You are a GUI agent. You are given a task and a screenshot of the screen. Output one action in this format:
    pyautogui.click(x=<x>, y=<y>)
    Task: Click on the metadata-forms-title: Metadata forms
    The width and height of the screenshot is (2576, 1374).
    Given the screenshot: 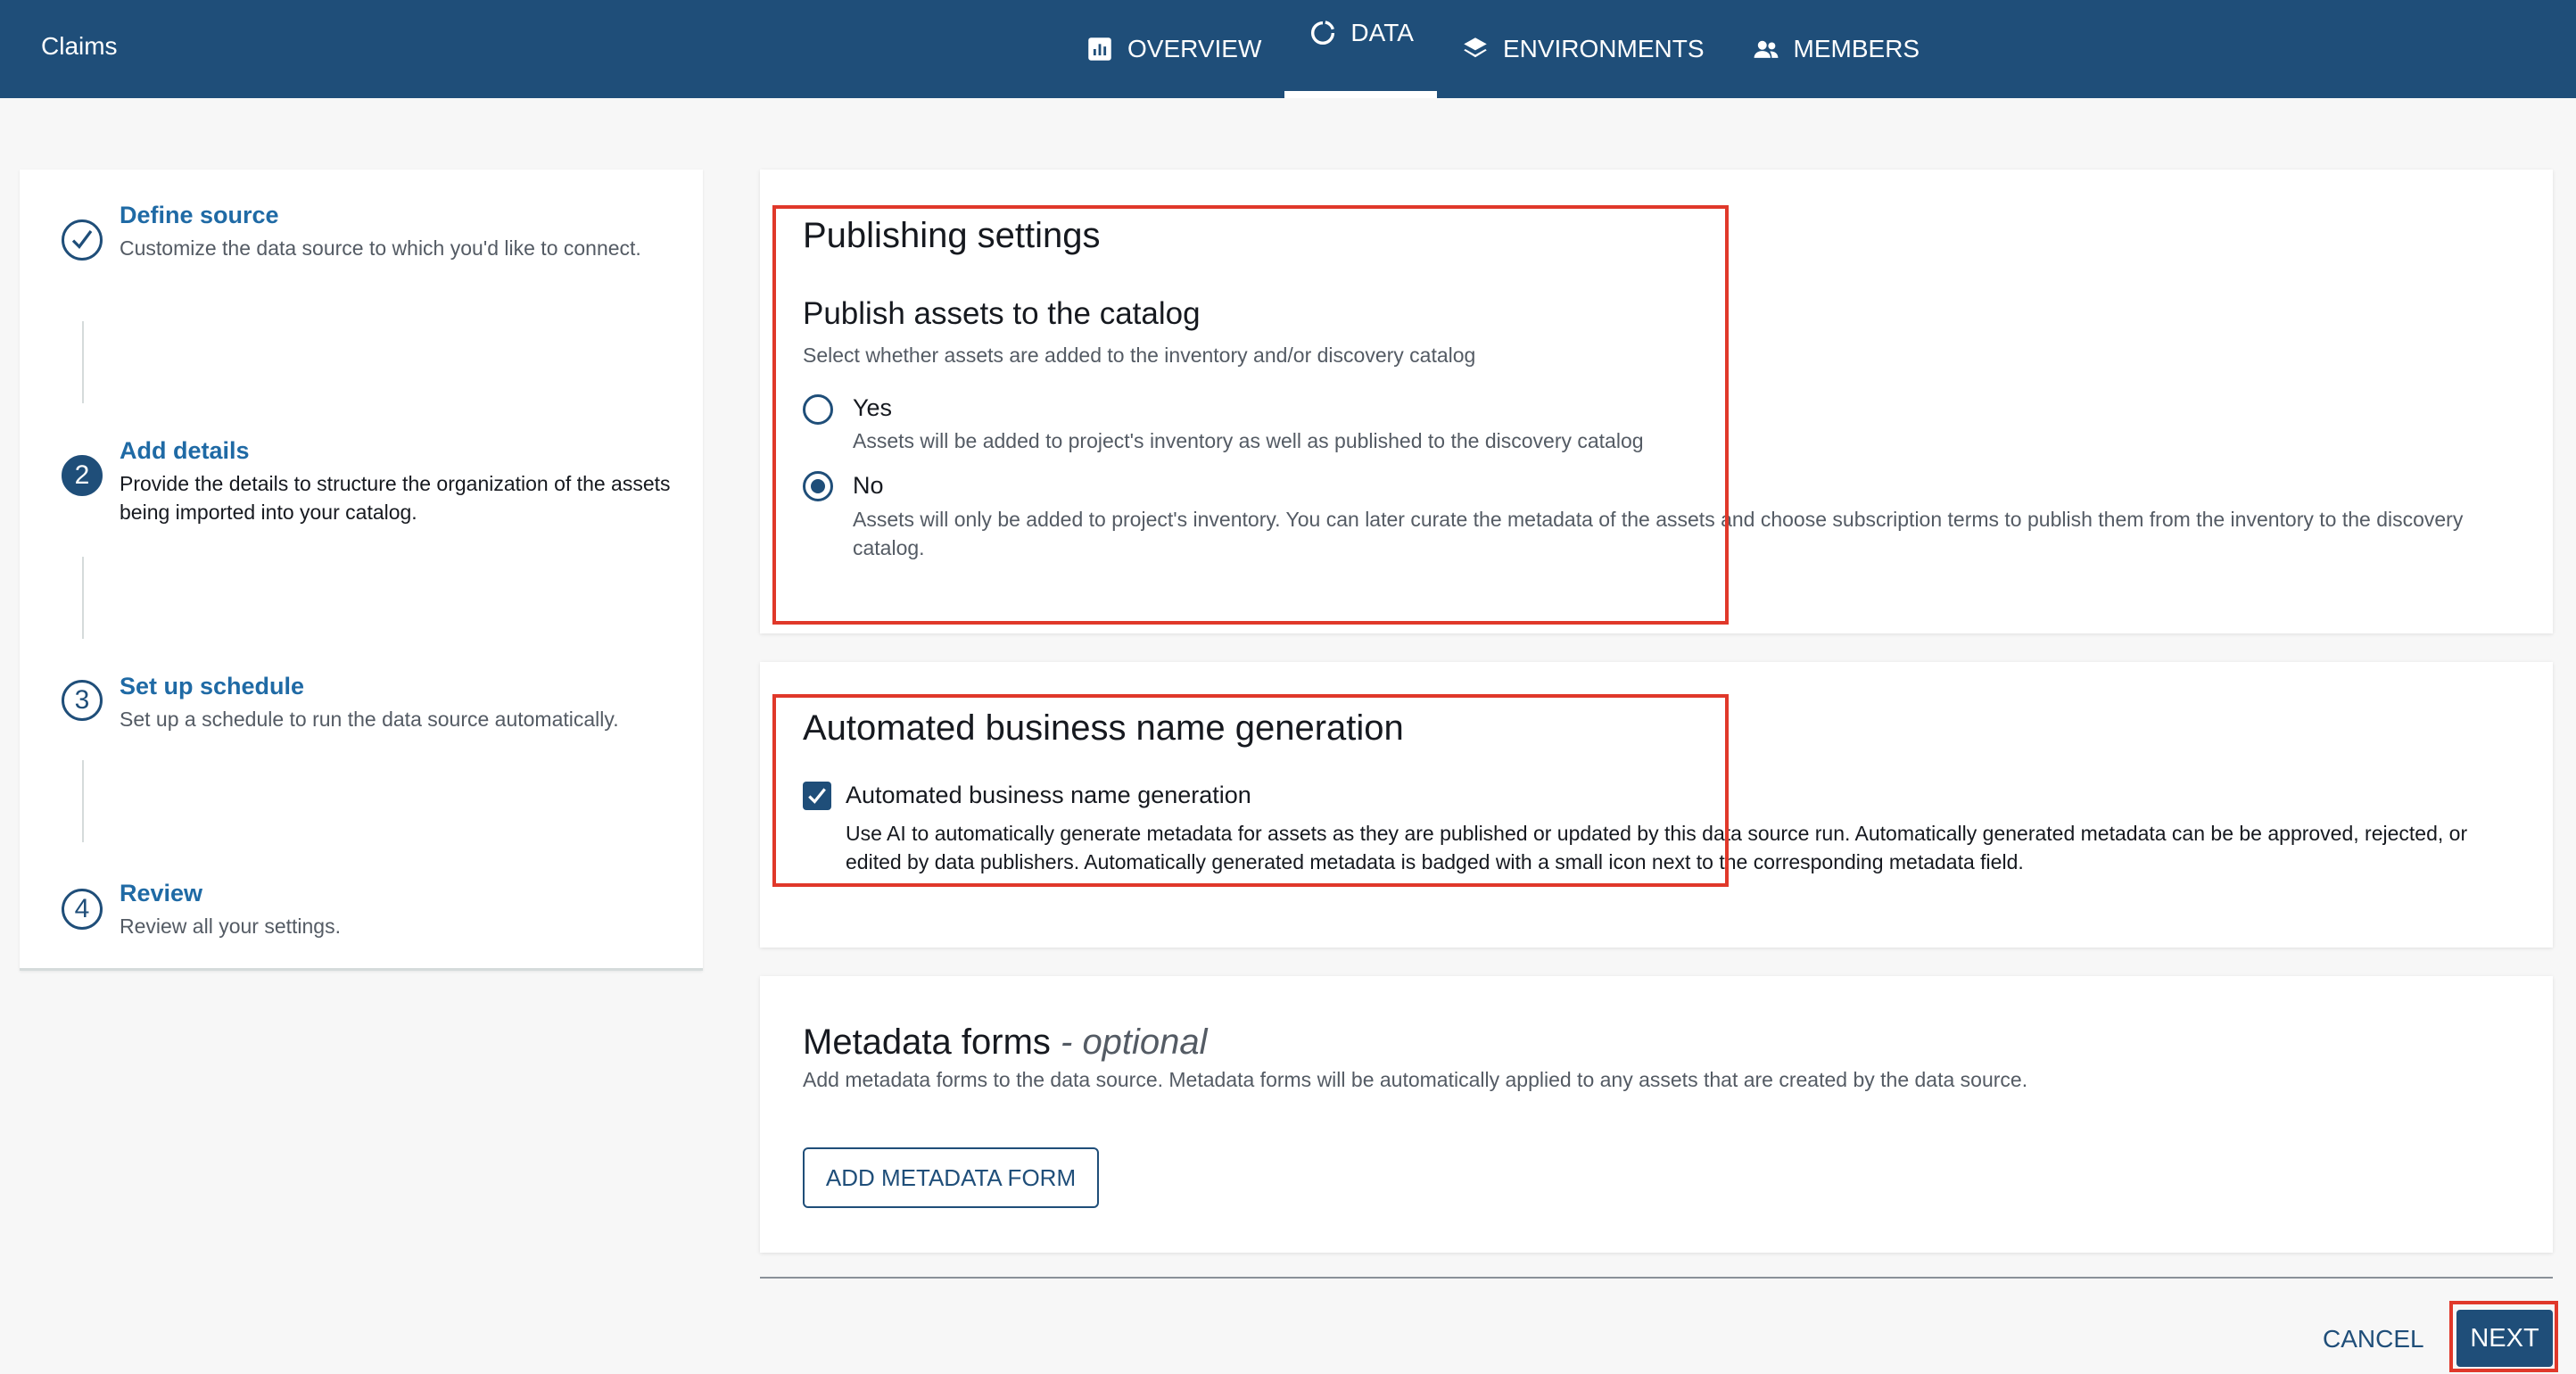 What is the action you would take?
    pyautogui.click(x=927, y=1042)
    